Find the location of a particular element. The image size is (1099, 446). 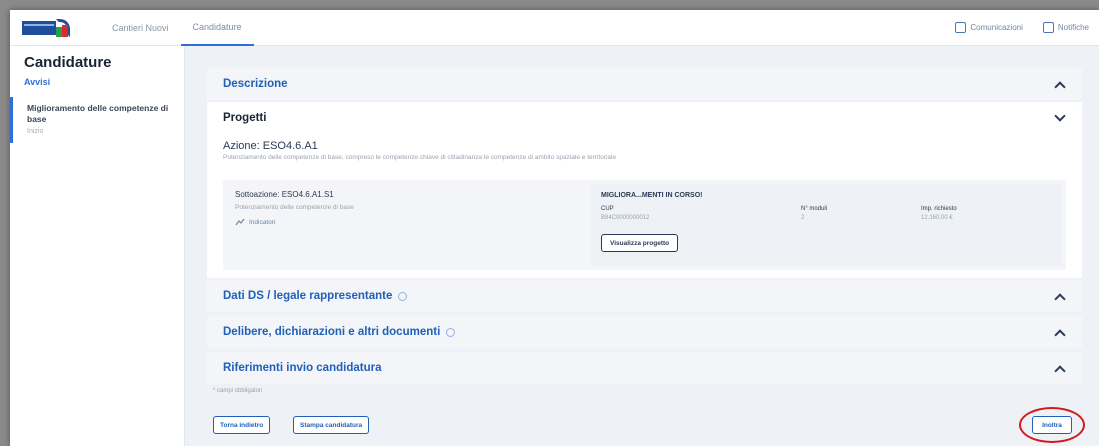

importo-label: Imp. richiesto is located at coordinates (939, 209).